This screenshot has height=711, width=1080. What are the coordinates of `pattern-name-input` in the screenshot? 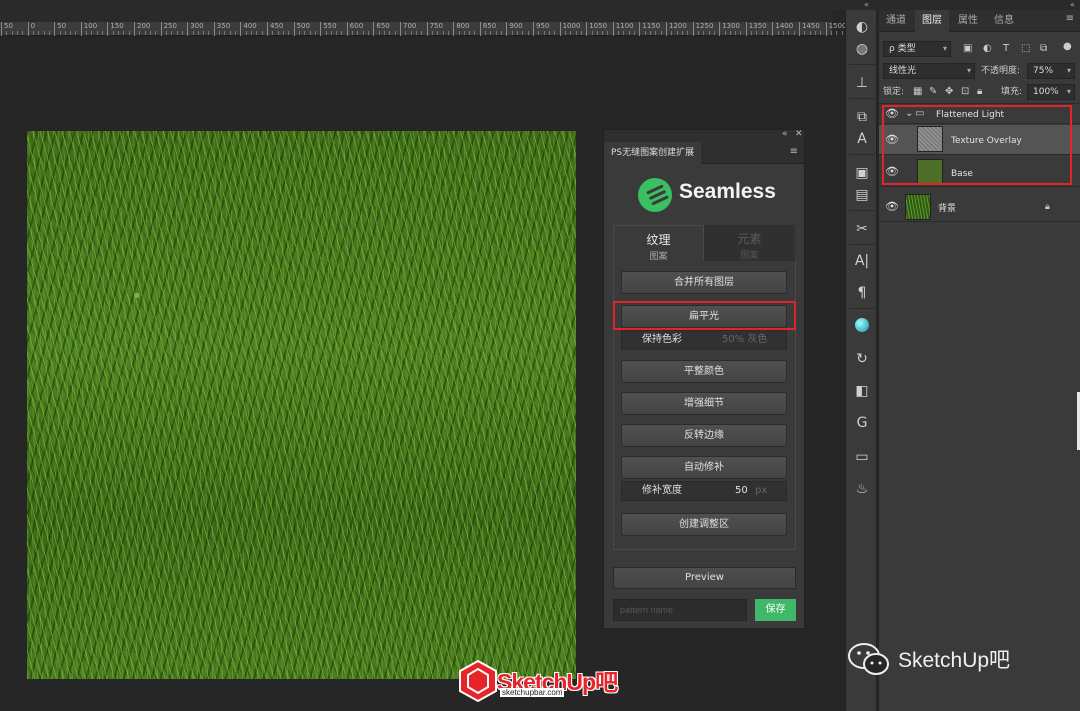 It's located at (680, 610).